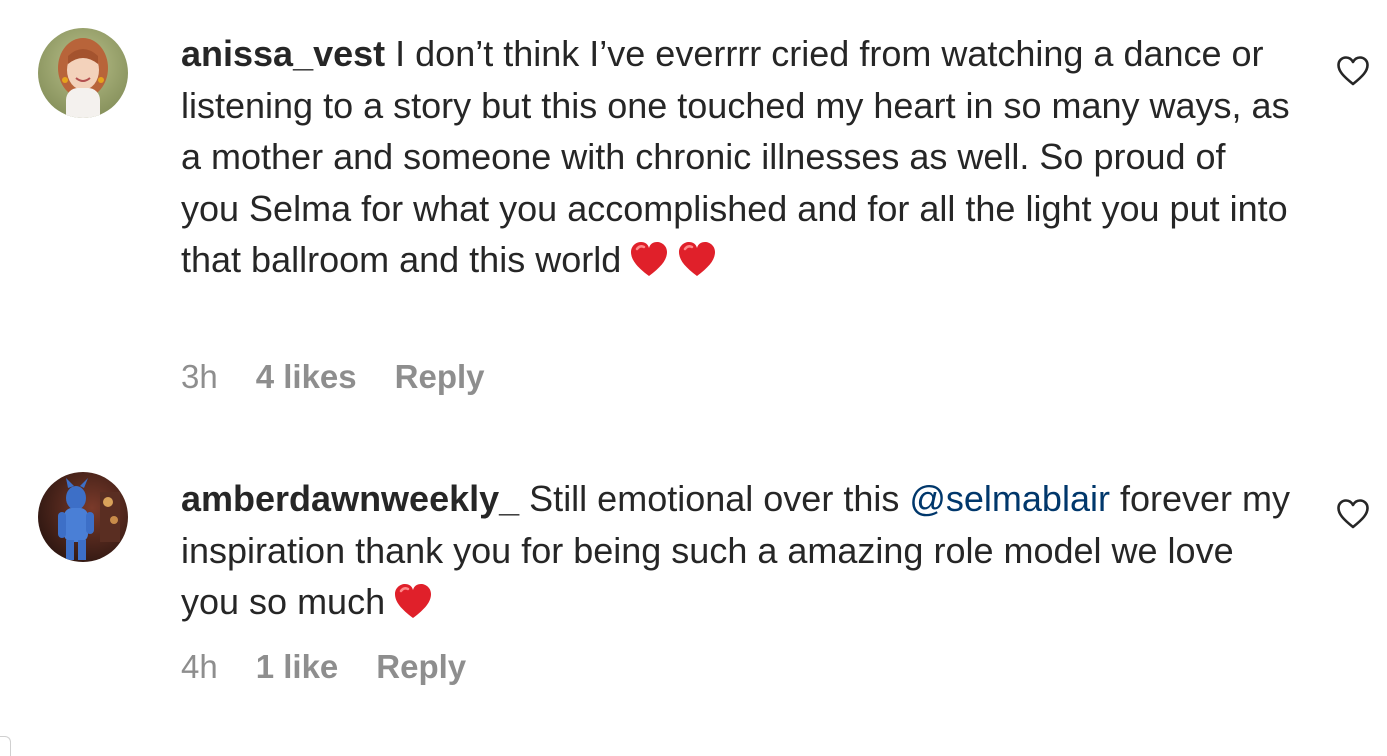 The image size is (1387, 756). What do you see at coordinates (306, 377) in the screenshot?
I see `comment-likes: 4 likes` at bounding box center [306, 377].